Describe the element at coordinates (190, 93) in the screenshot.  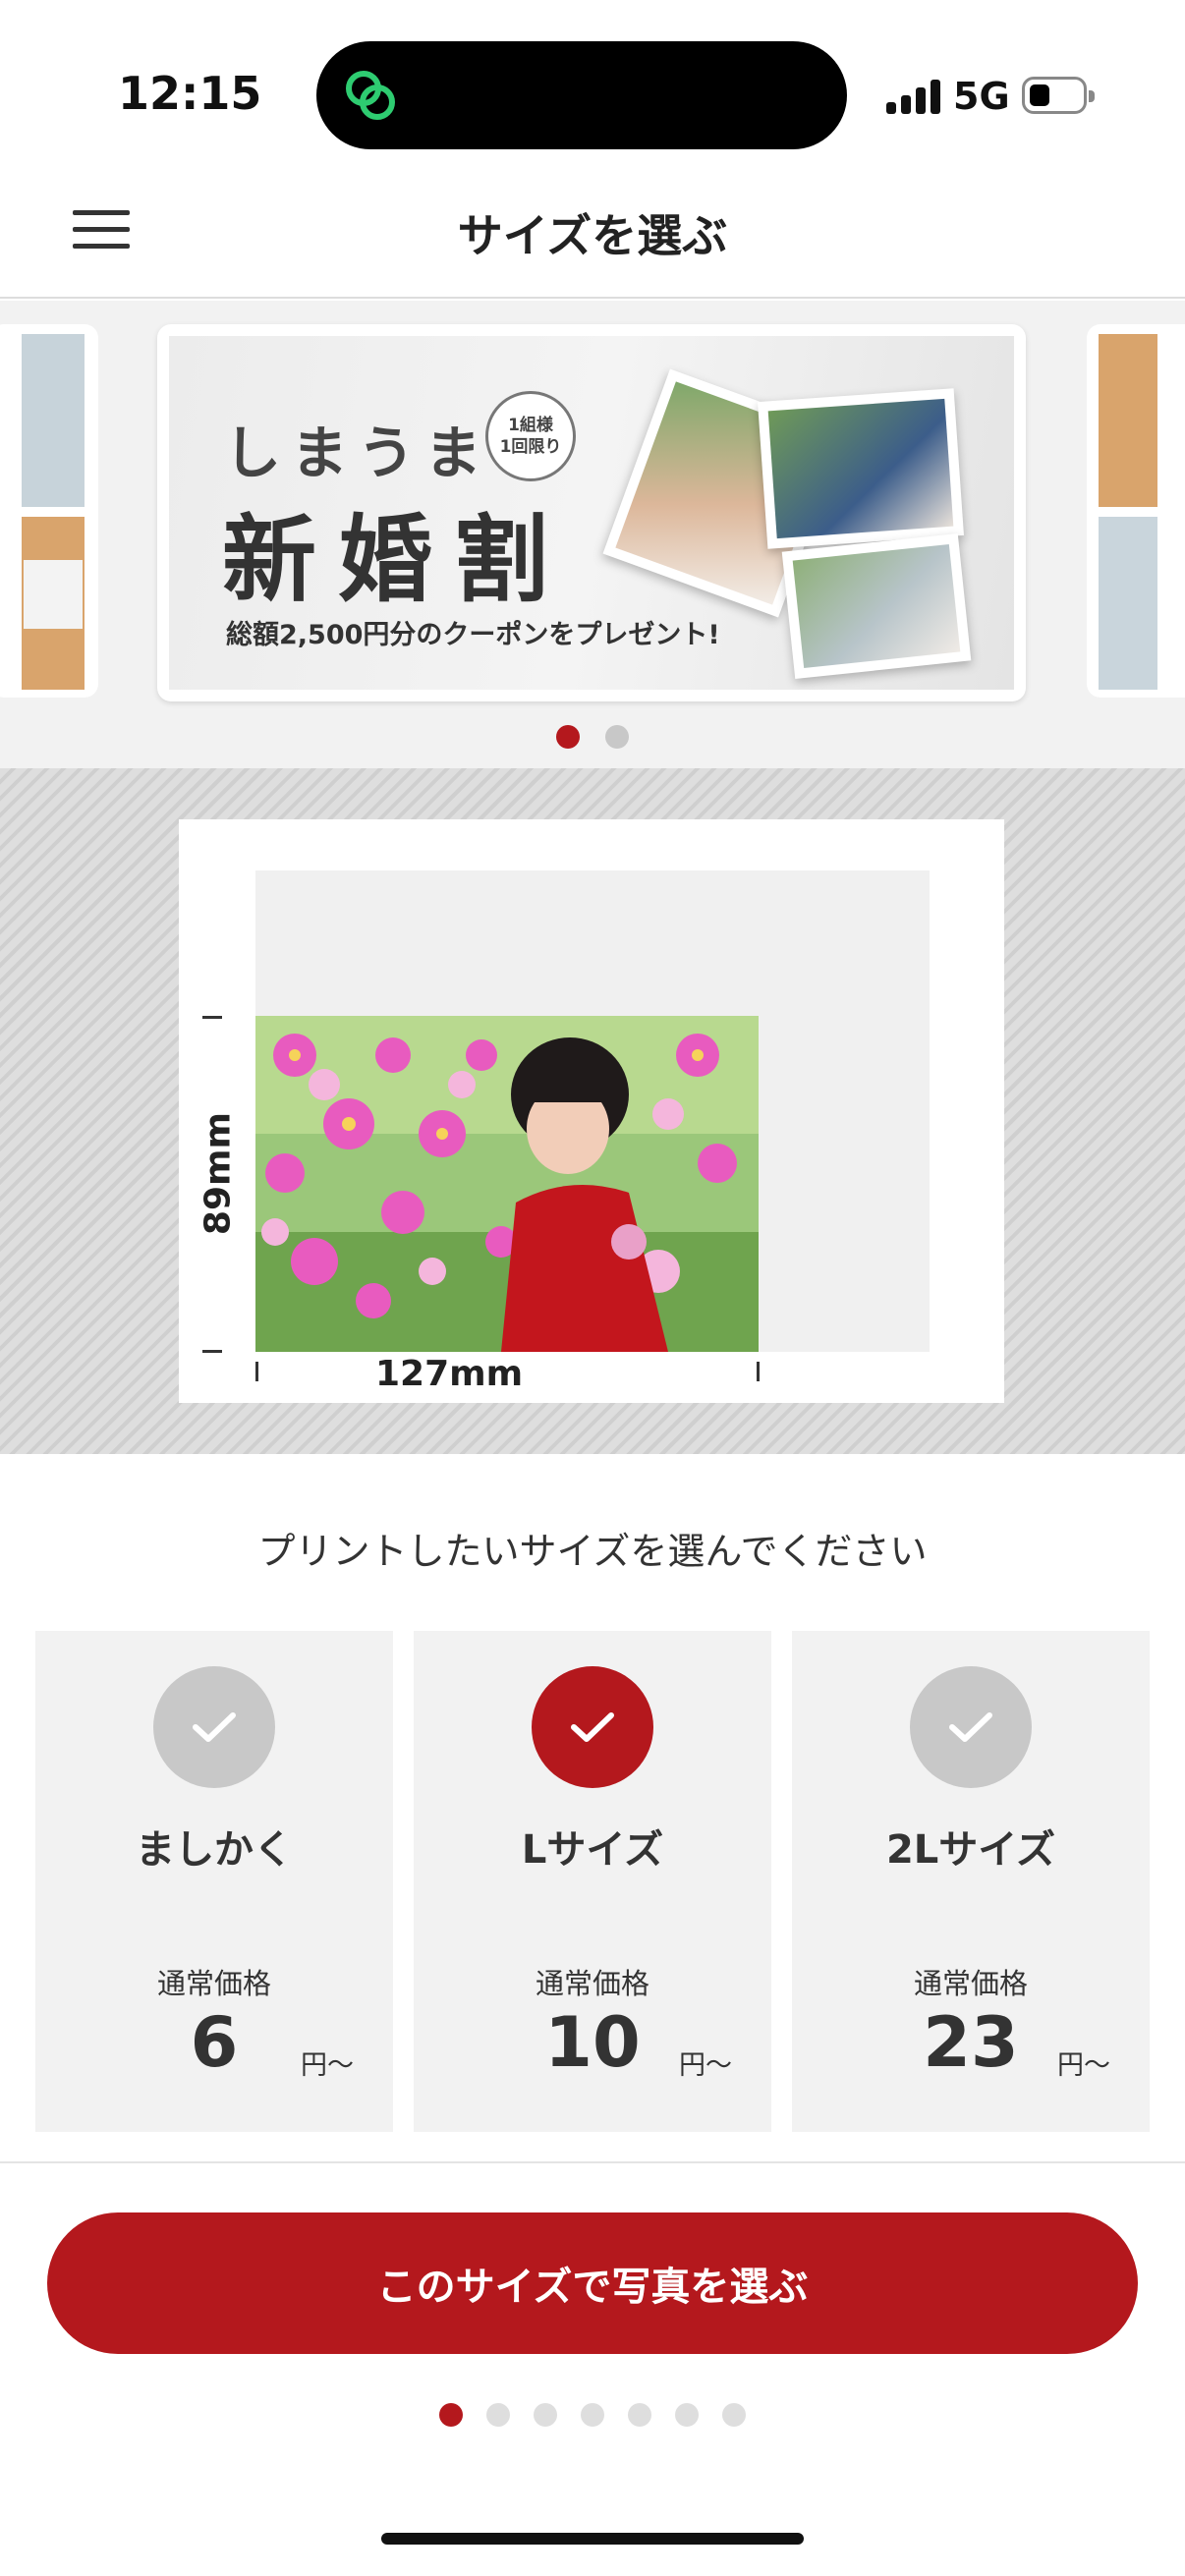
I see `status-time: 12:15` at that location.